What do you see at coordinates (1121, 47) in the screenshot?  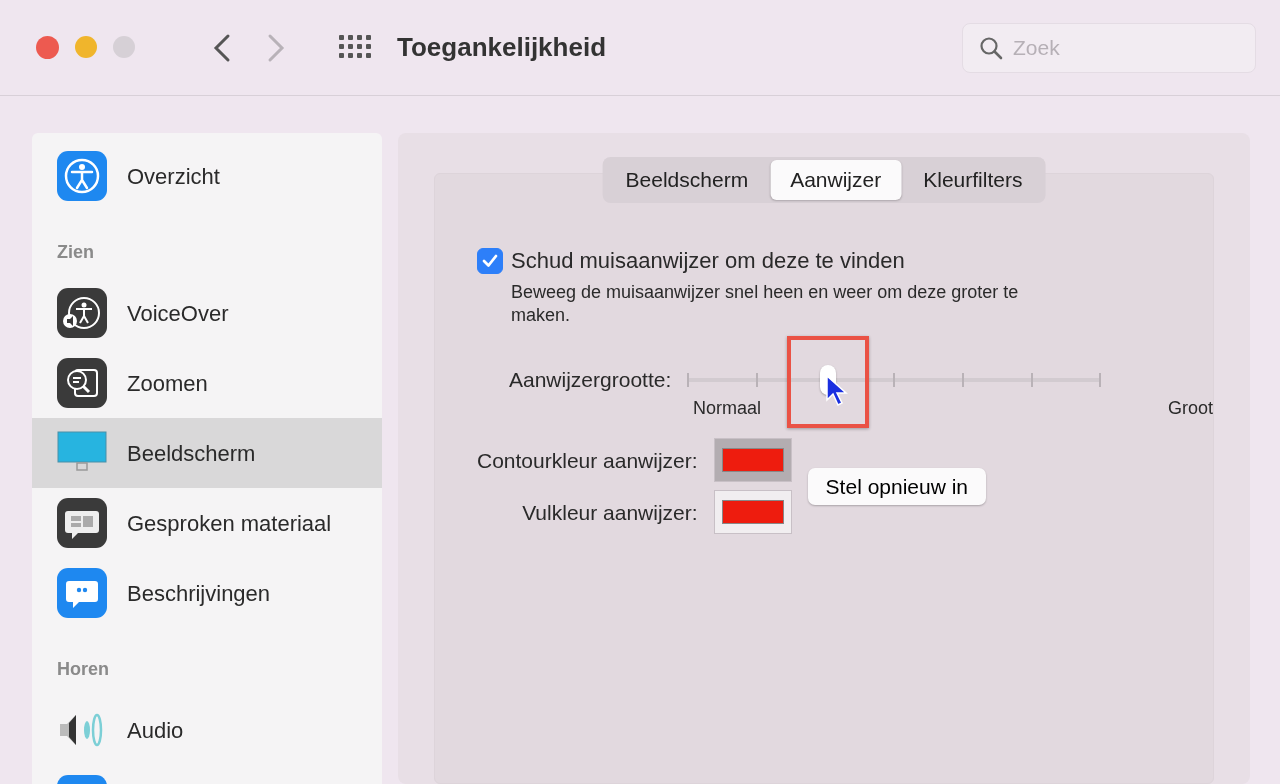 I see `search-input: Zoek` at bounding box center [1121, 47].